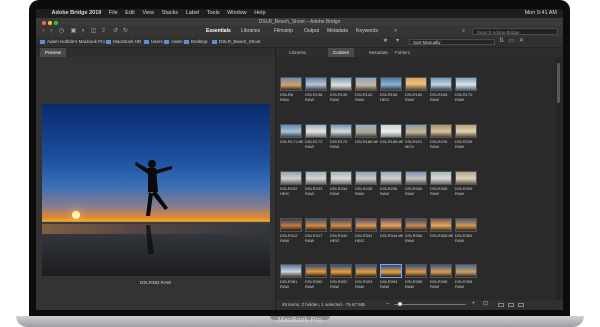 This screenshot has width=600, height=327. Describe the element at coordinates (44, 23) in the screenshot. I see `close-window-button` at that location.